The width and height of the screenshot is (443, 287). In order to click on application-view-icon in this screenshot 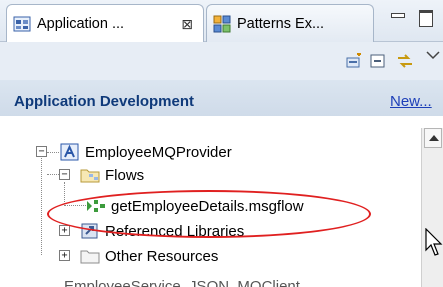, I will do `click(22, 24)`.